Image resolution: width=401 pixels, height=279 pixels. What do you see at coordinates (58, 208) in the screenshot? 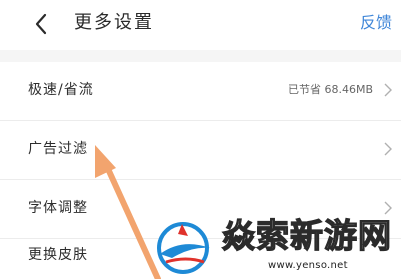
I see `setting-label: 字体调整` at bounding box center [58, 208].